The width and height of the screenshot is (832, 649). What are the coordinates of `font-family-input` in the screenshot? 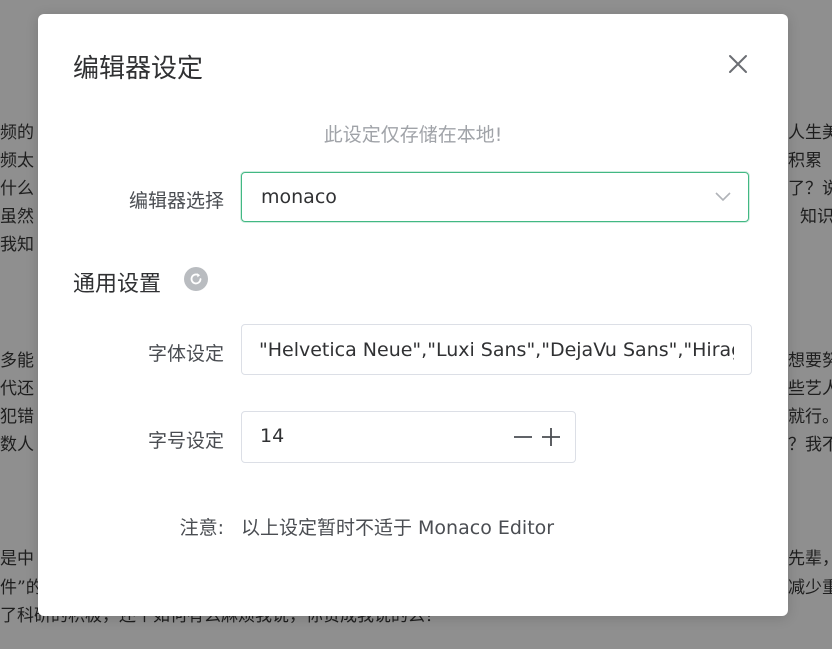 It's located at (496, 349).